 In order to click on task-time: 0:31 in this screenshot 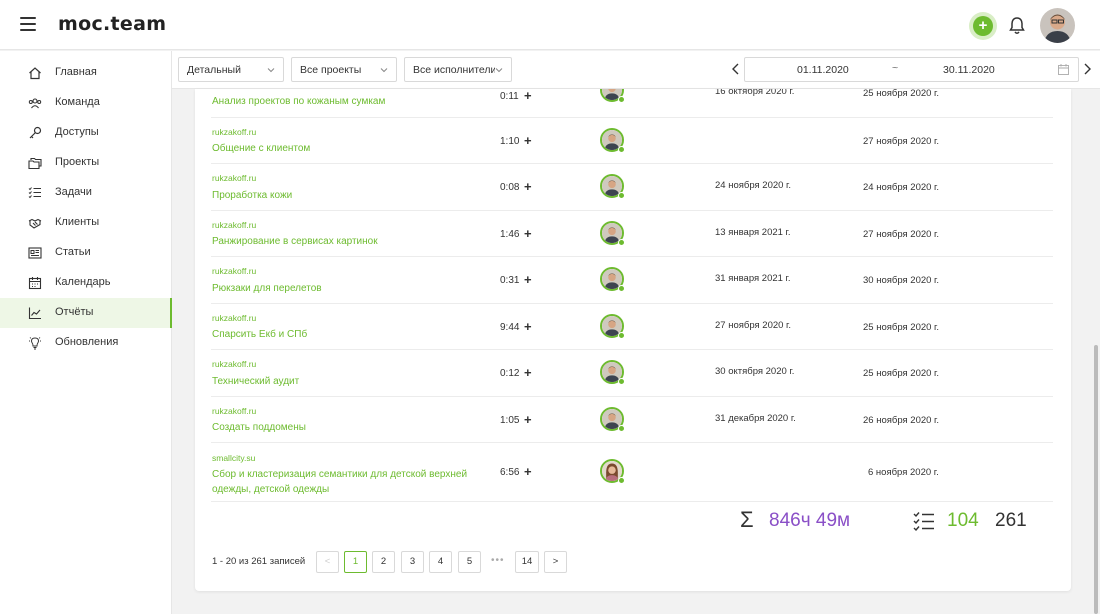, I will do `click(510, 280)`.